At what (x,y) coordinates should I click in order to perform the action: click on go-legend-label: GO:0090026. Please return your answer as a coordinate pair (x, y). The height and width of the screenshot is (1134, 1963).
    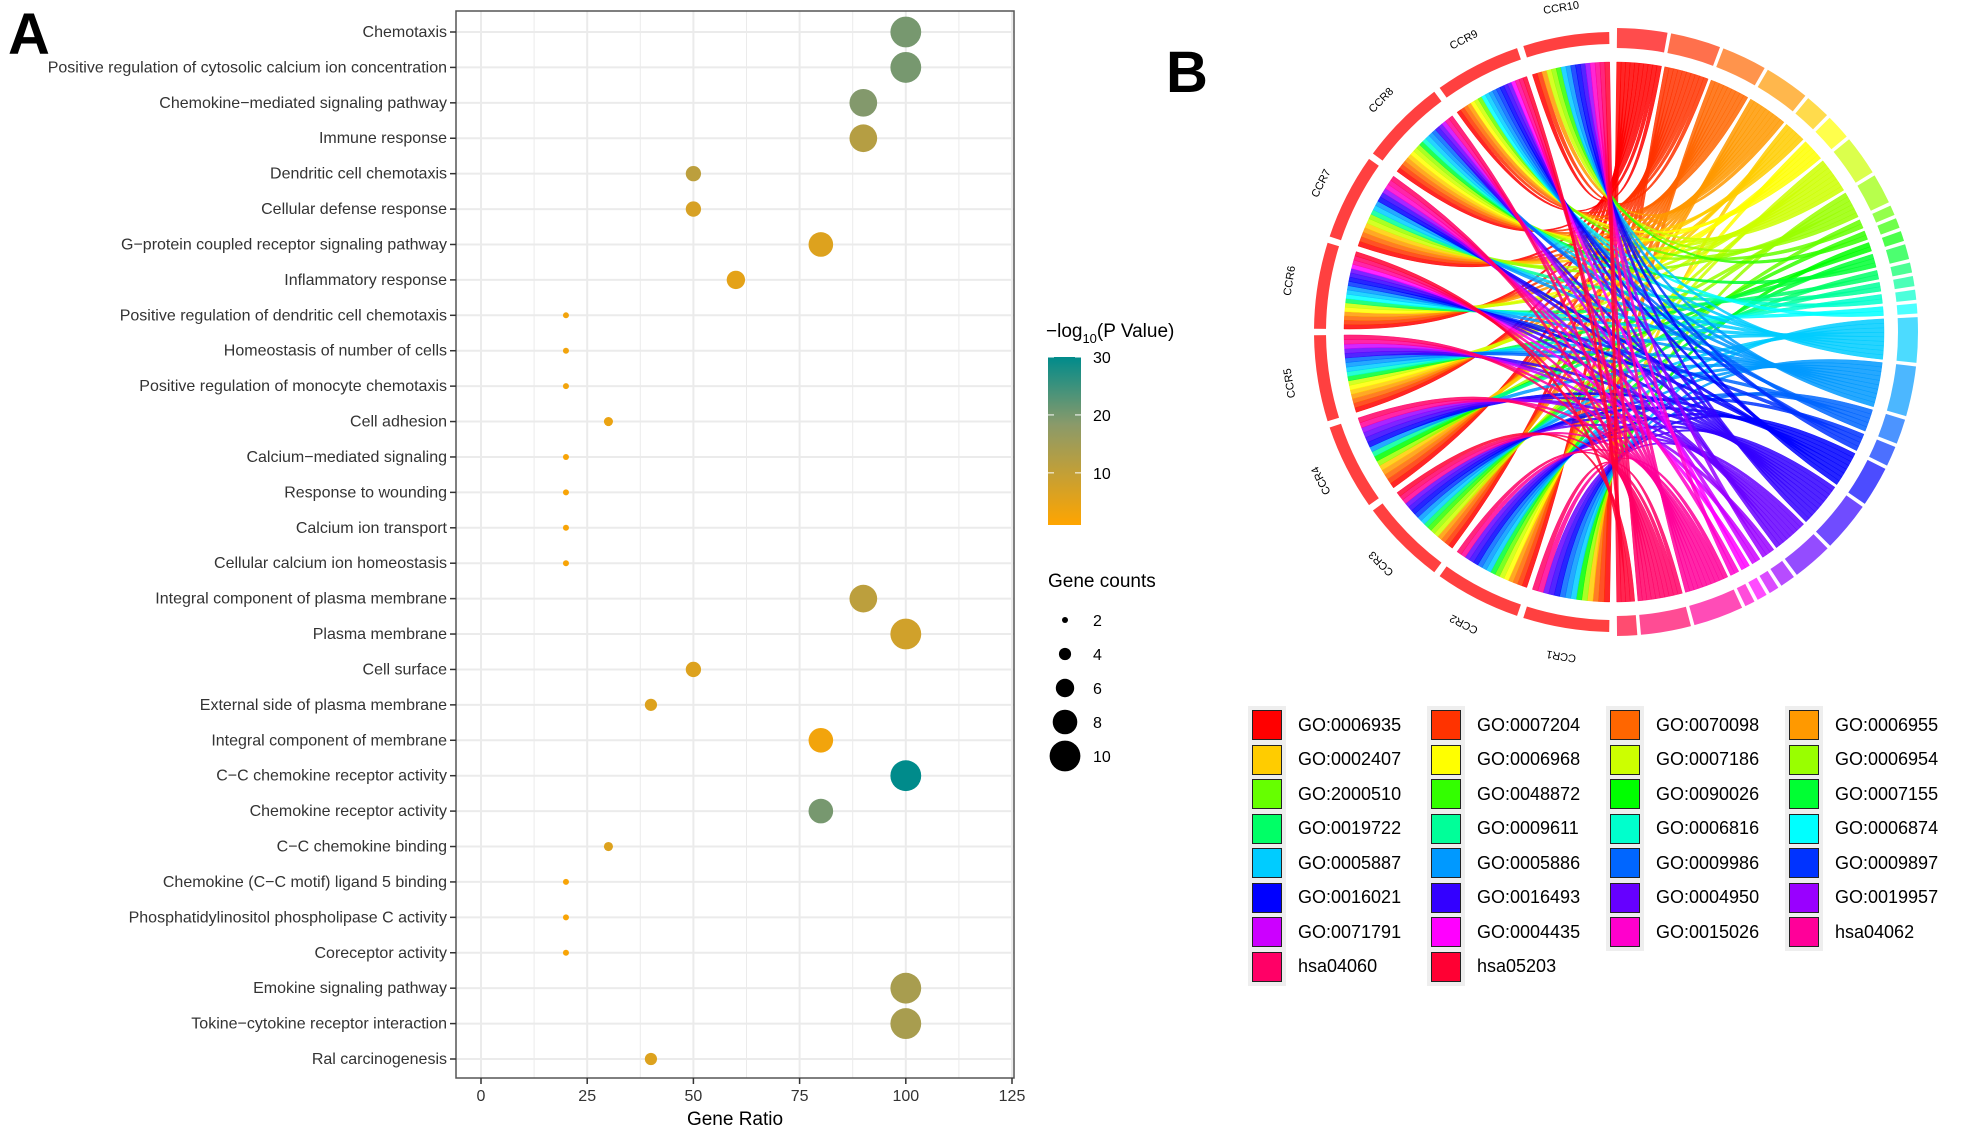
    Looking at the image, I should click on (1708, 793).